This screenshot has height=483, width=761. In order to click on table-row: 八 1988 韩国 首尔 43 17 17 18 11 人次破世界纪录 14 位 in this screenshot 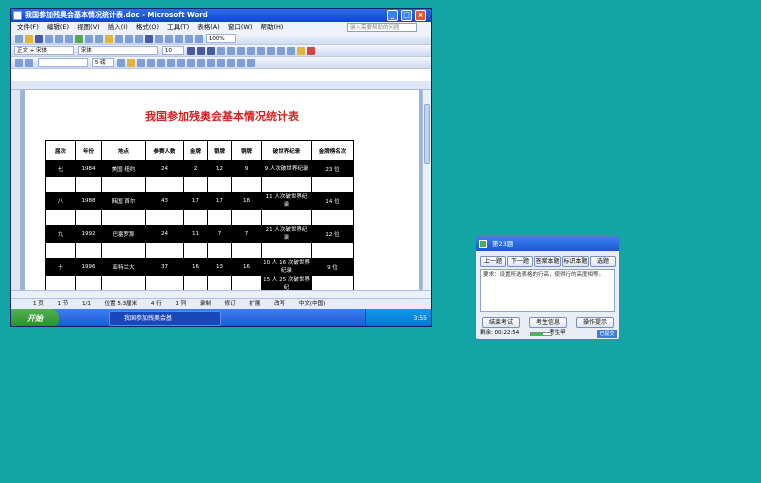, I will do `click(199, 201)`.